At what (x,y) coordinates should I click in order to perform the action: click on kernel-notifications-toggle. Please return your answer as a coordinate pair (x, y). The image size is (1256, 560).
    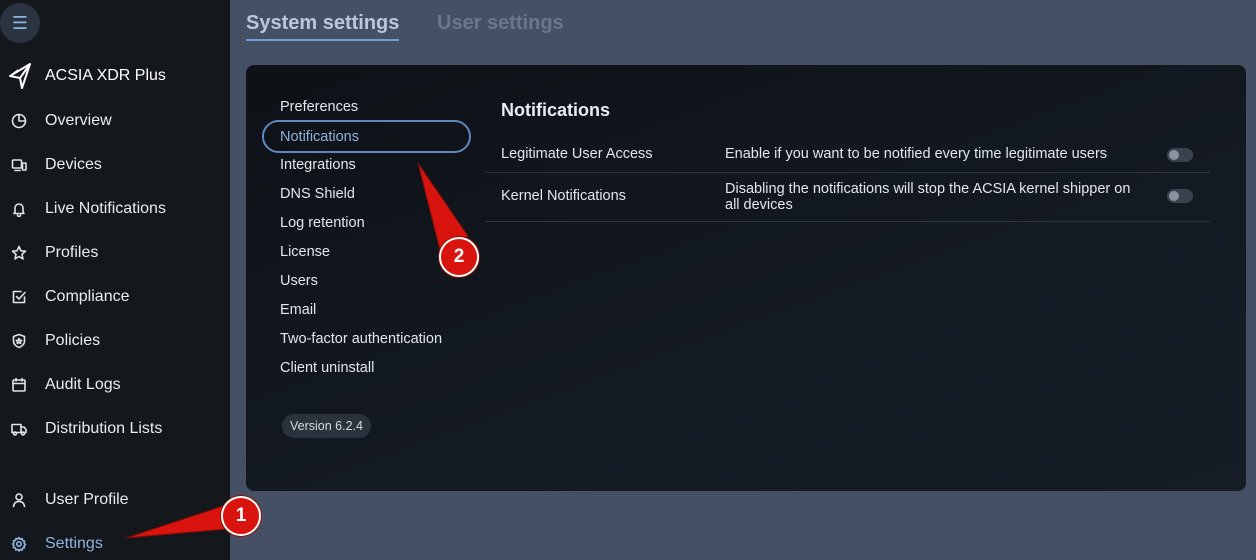
    Looking at the image, I should click on (1180, 196).